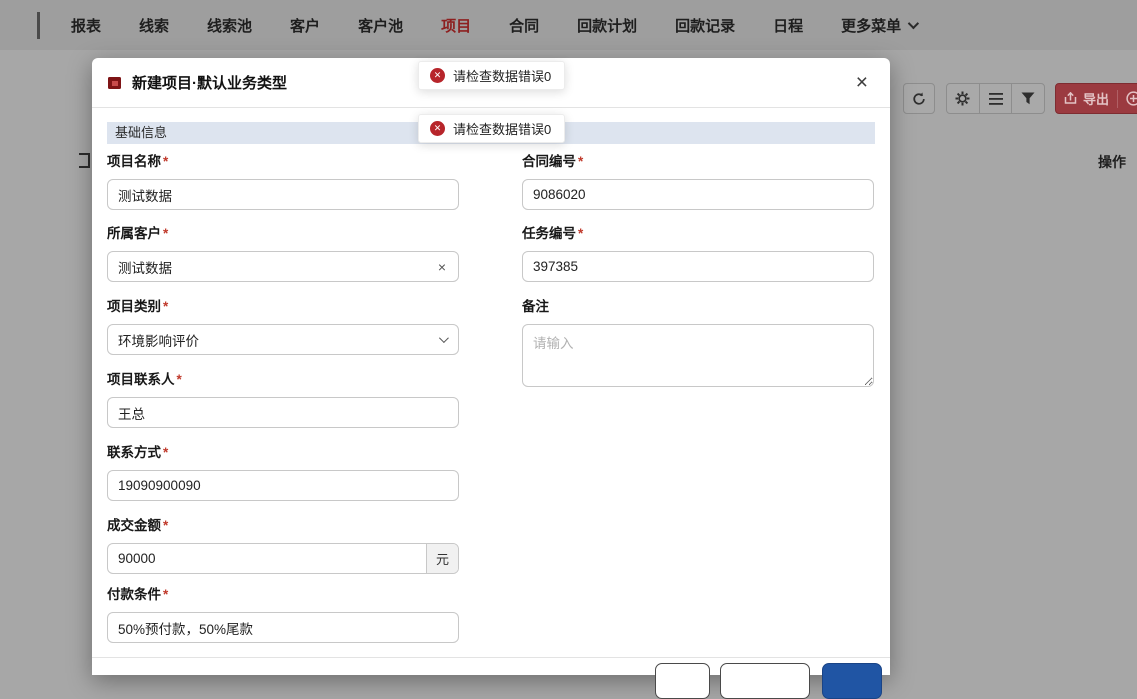  I want to click on field-amount: 成交金额 元, so click(283, 544).